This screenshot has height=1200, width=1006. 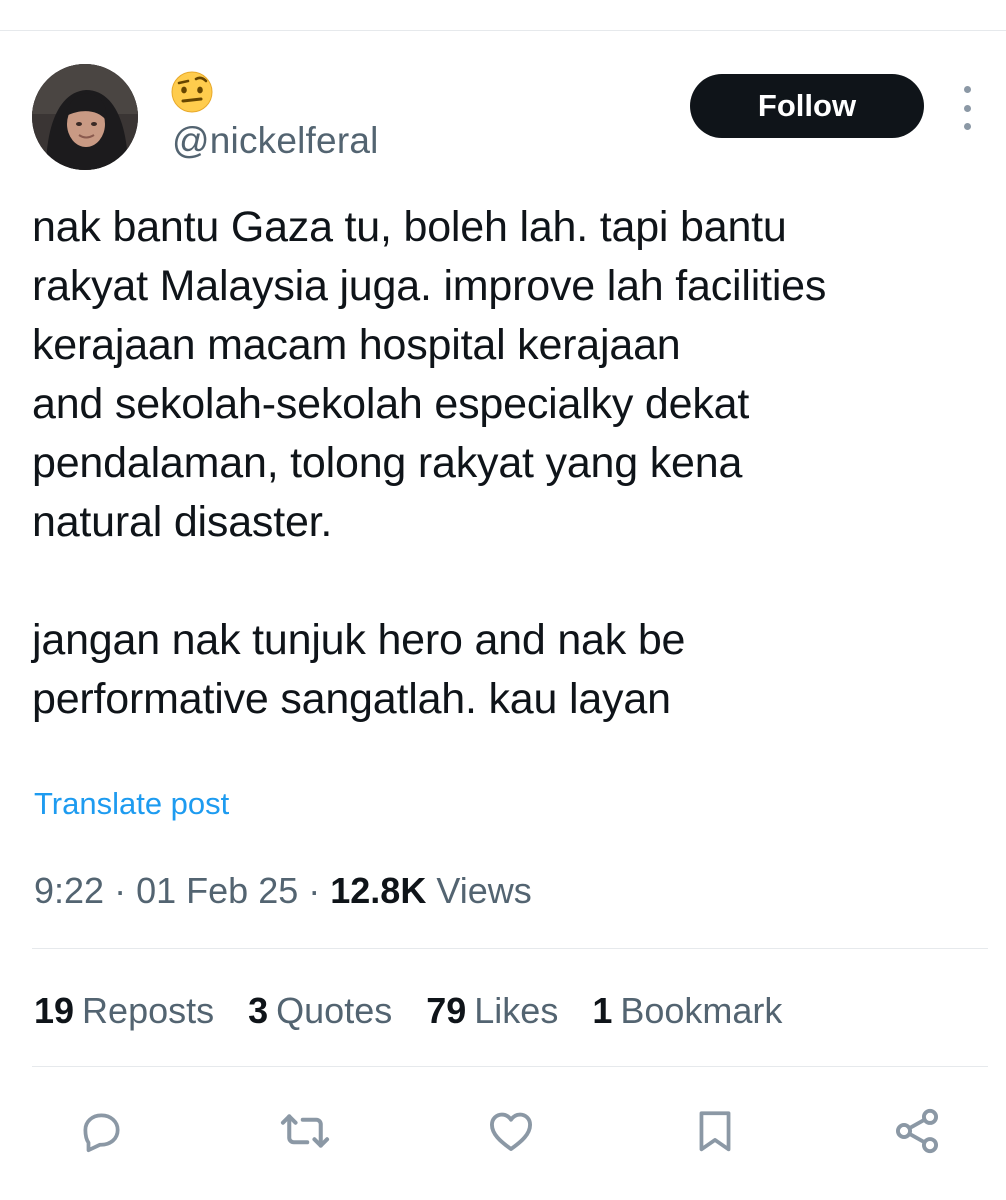 I want to click on likes-stat: 79 Likes, so click(x=492, y=1011).